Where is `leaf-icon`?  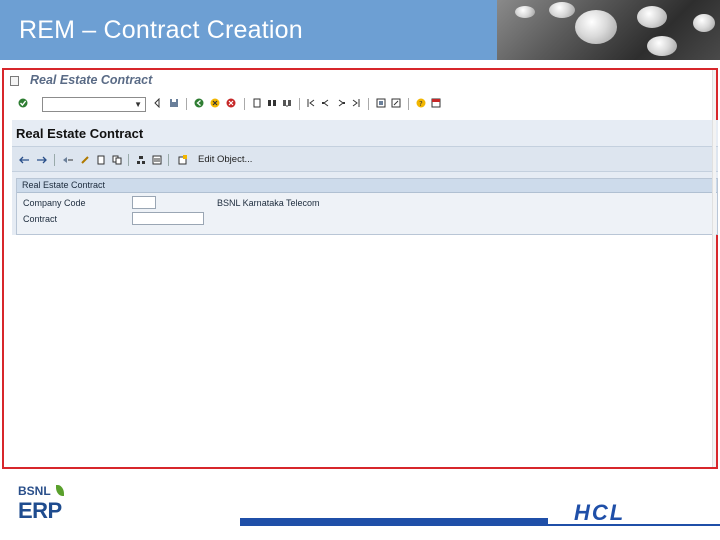 leaf-icon is located at coordinates (60, 490).